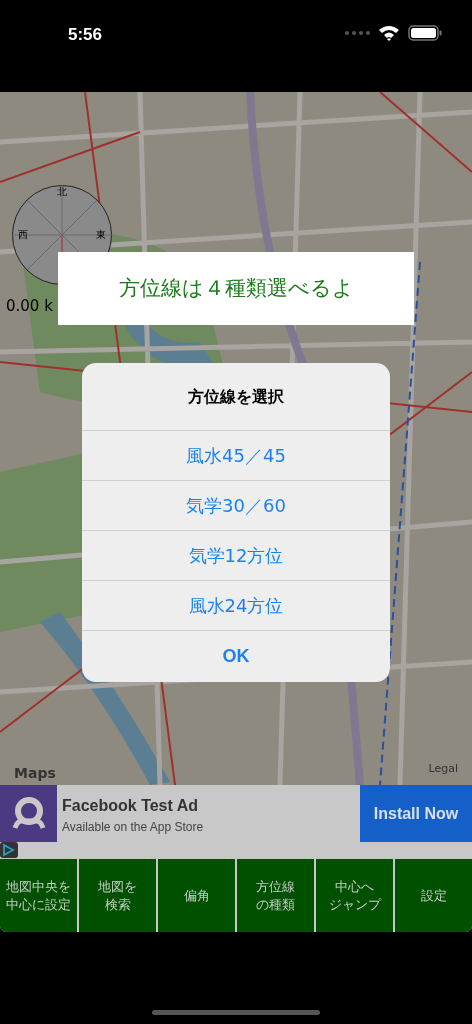 The image size is (472, 1024). What do you see at coordinates (35, 773) in the screenshot?
I see `maps-attribution: Maps` at bounding box center [35, 773].